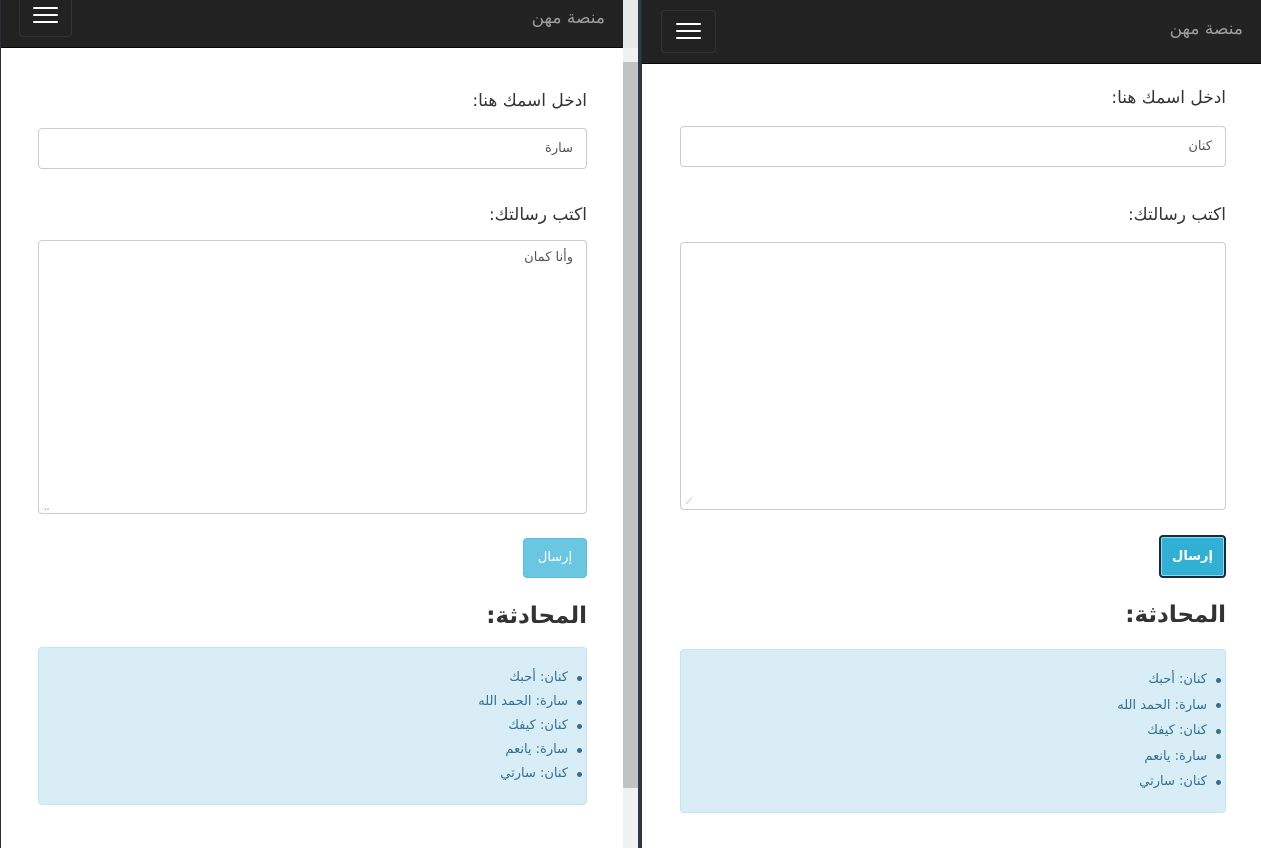 Image resolution: width=1261 pixels, height=848 pixels. Describe the element at coordinates (687, 502) in the screenshot. I see `resize-grip-icon: ⟋` at that location.